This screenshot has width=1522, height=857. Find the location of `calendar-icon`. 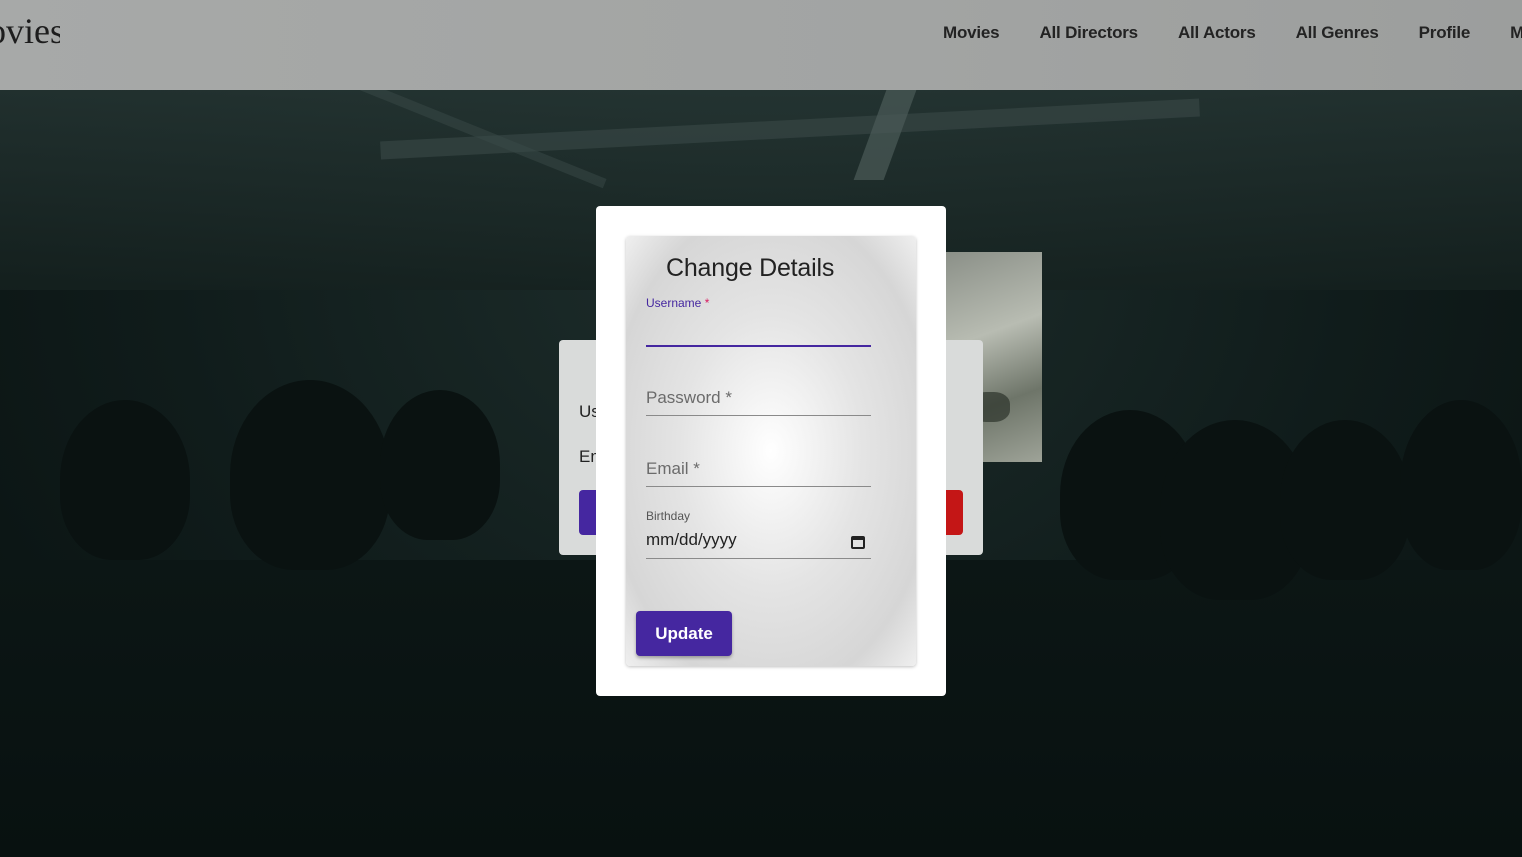

calendar-icon is located at coordinates (858, 542).